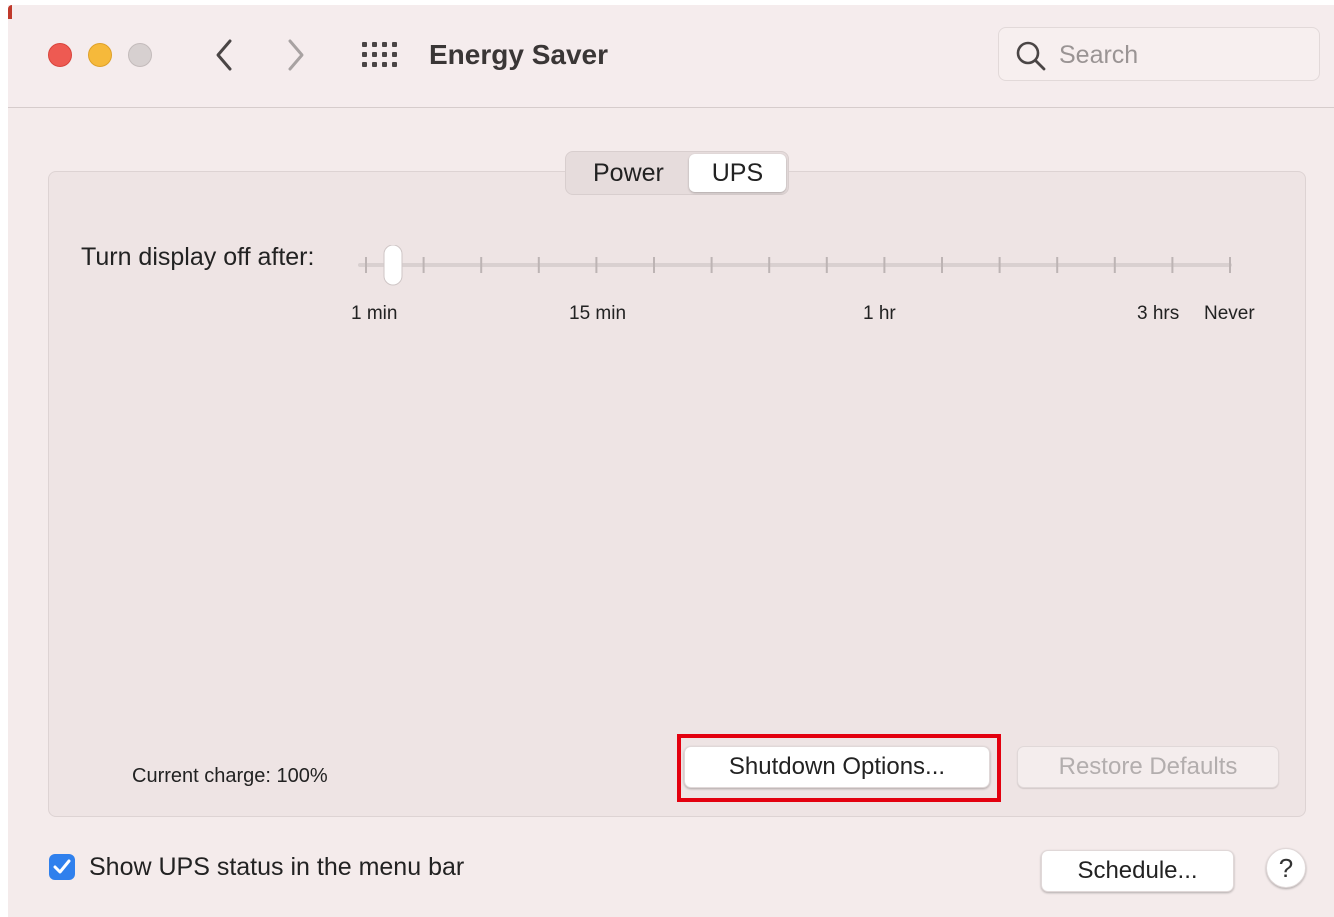  I want to click on help-button: ?, so click(1286, 868).